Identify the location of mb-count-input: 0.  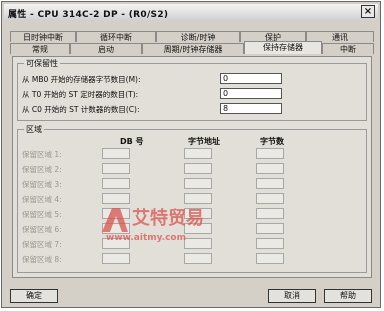
(251, 78).